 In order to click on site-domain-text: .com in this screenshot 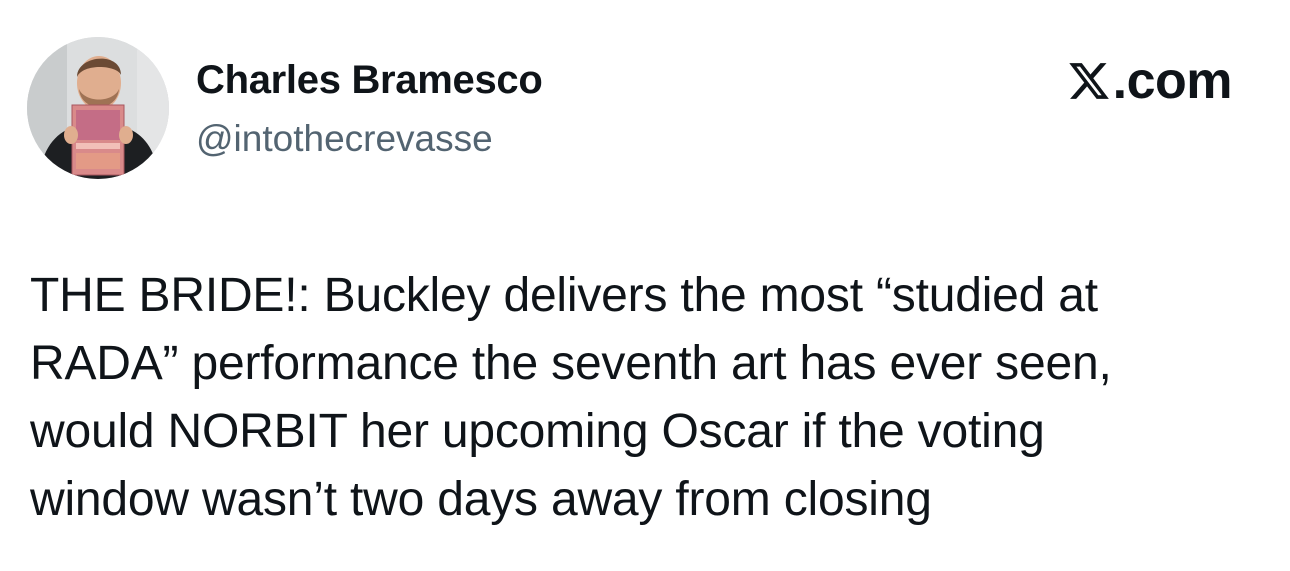, I will do `click(1172, 81)`.